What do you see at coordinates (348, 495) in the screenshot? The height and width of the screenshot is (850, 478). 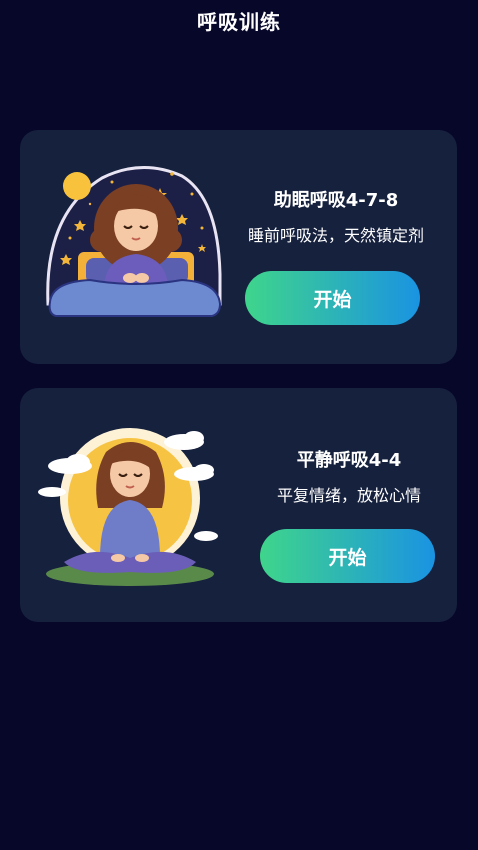 I see `exercise-description: 平复情绪，放松心情` at bounding box center [348, 495].